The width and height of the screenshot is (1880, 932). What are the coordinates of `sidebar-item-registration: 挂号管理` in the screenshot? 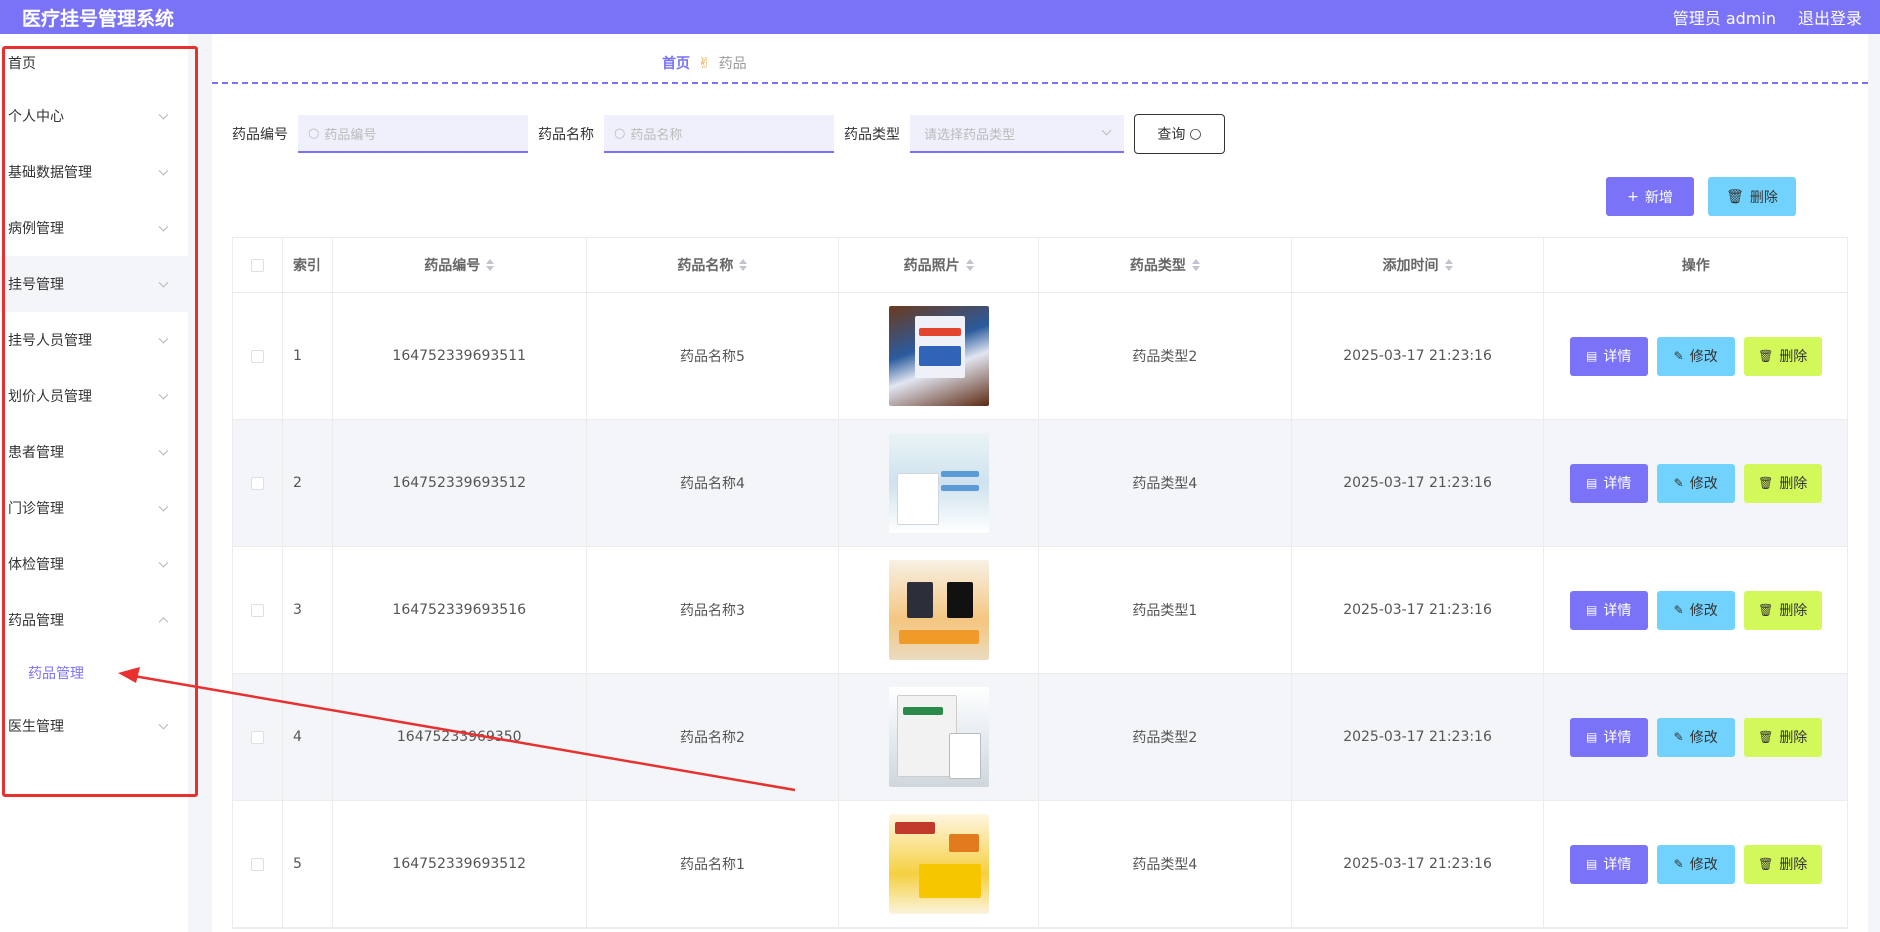 It's located at (94, 284).